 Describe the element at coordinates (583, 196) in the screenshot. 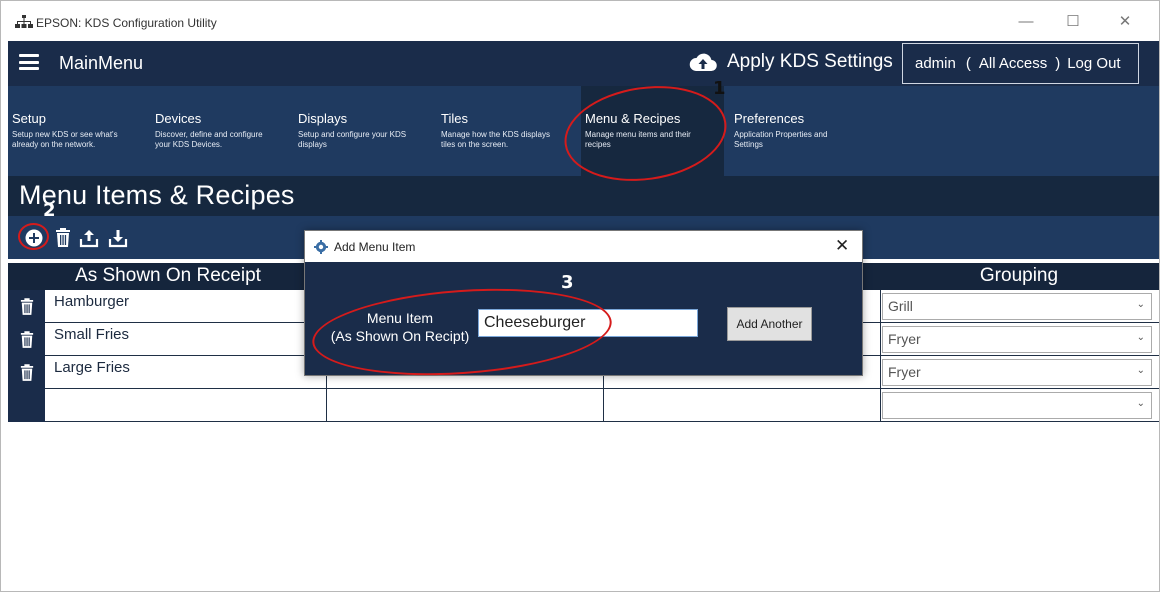

I see `page-title-bar: Menu Items & Recipes` at that location.